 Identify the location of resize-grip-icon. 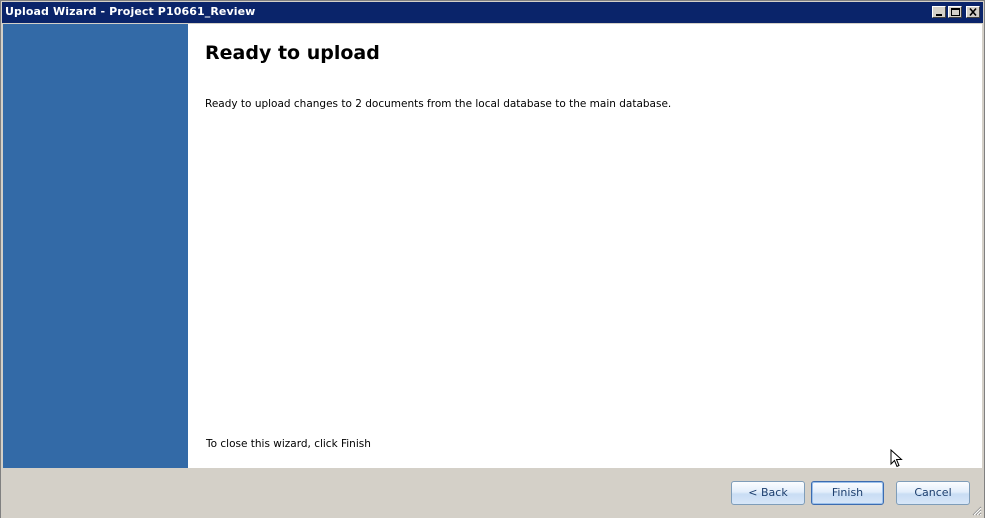
(976, 510).